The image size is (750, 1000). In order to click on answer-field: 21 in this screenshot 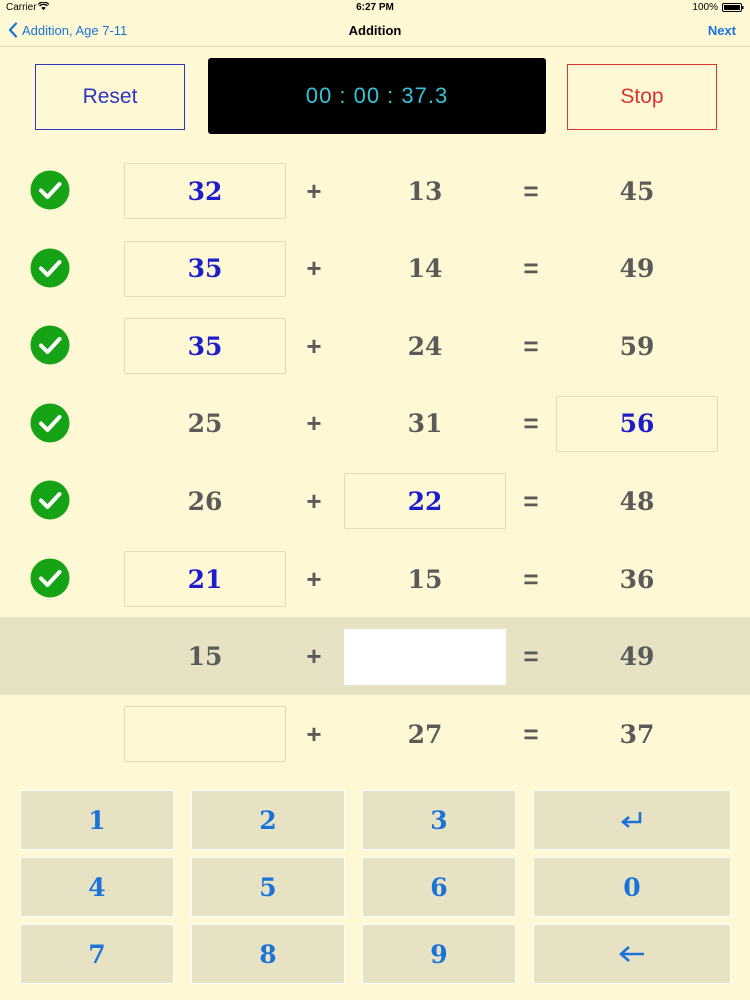, I will do `click(205, 579)`.